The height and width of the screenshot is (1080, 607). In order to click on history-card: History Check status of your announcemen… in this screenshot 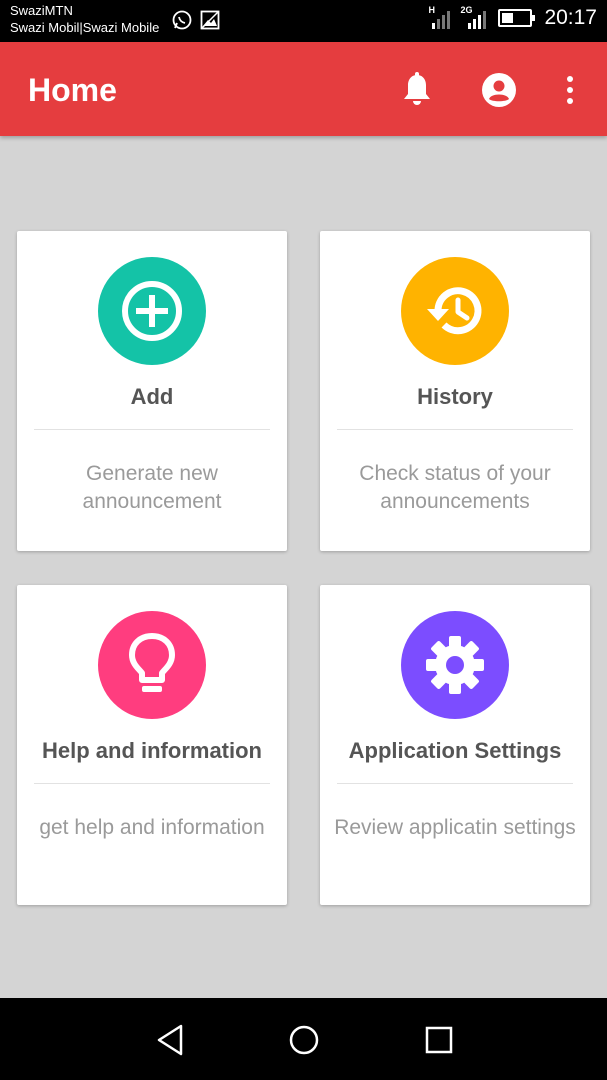, I will do `click(455, 391)`.